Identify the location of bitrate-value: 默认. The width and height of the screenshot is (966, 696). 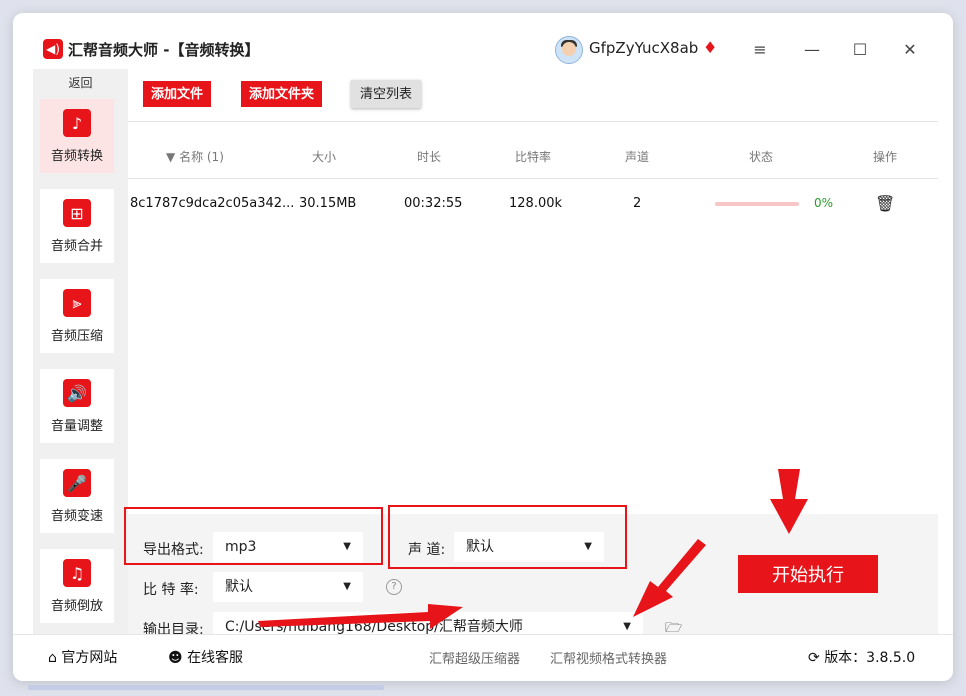
(239, 587).